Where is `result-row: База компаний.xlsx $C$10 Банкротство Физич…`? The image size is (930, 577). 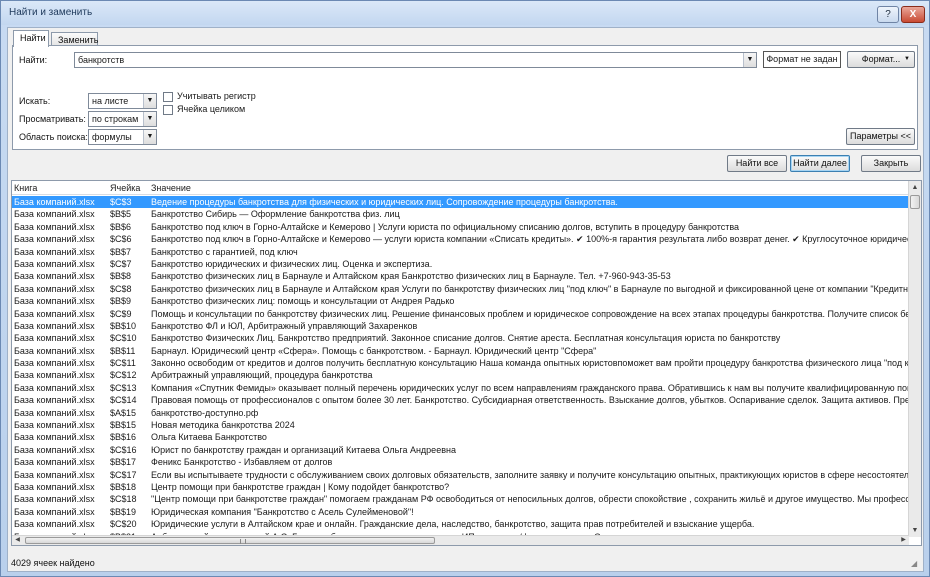 result-row: База компаний.xlsx $C$10 Банкротство Физич… is located at coordinates (460, 338).